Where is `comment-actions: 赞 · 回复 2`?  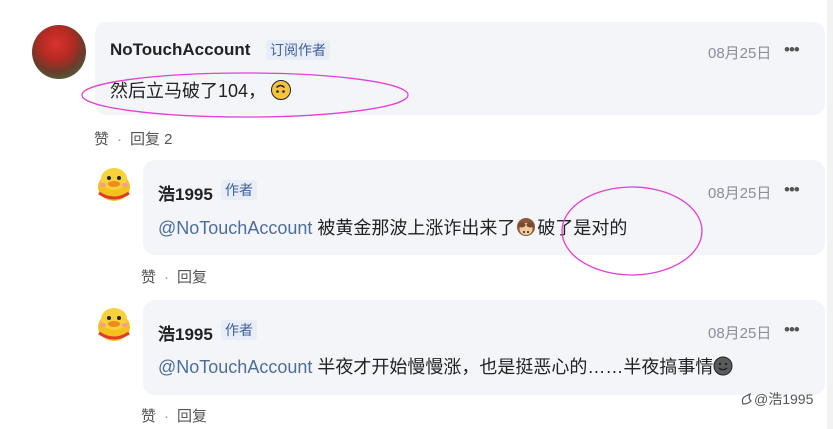 comment-actions: 赞 · 回复 2 is located at coordinates (133, 138).